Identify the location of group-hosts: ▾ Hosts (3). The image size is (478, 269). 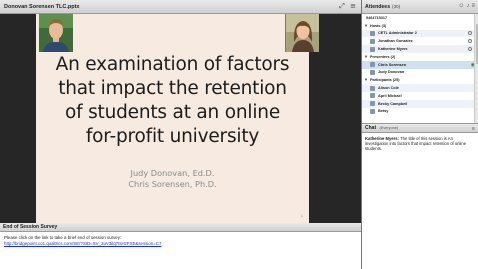
(420, 26).